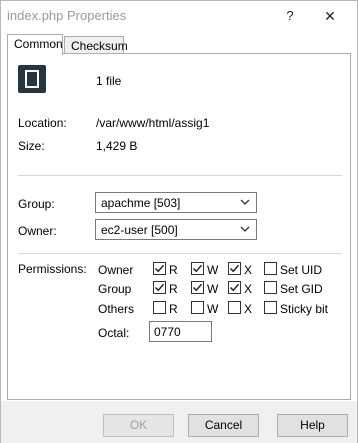 This screenshot has width=358, height=443. I want to click on permissions-label: Permissions:, so click(52, 269).